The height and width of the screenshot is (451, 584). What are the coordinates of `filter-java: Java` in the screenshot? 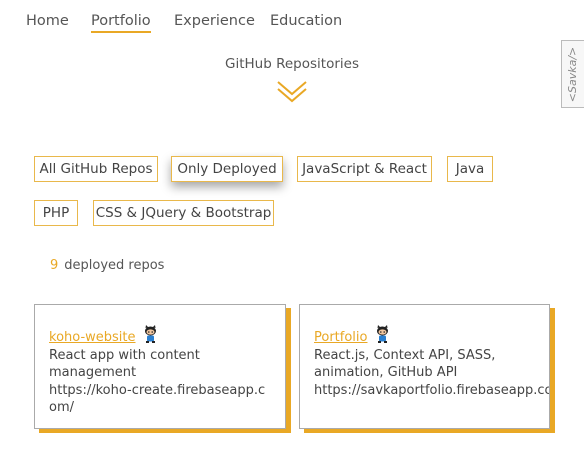 It's located at (470, 169).